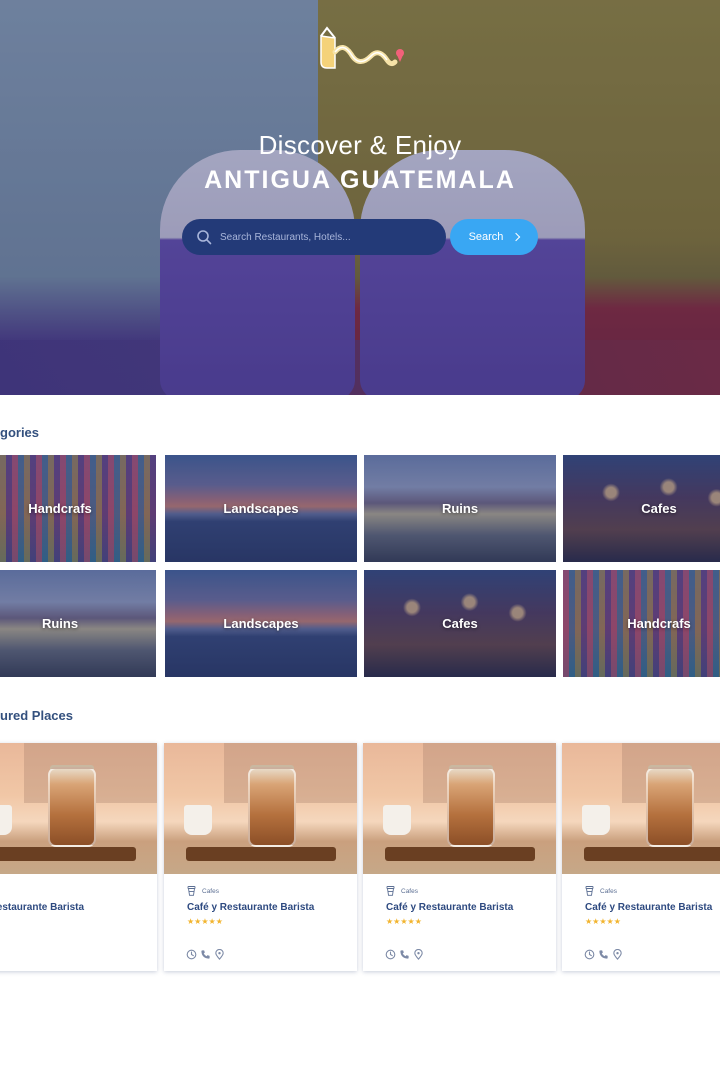  I want to click on site-logo, so click(360, 50).